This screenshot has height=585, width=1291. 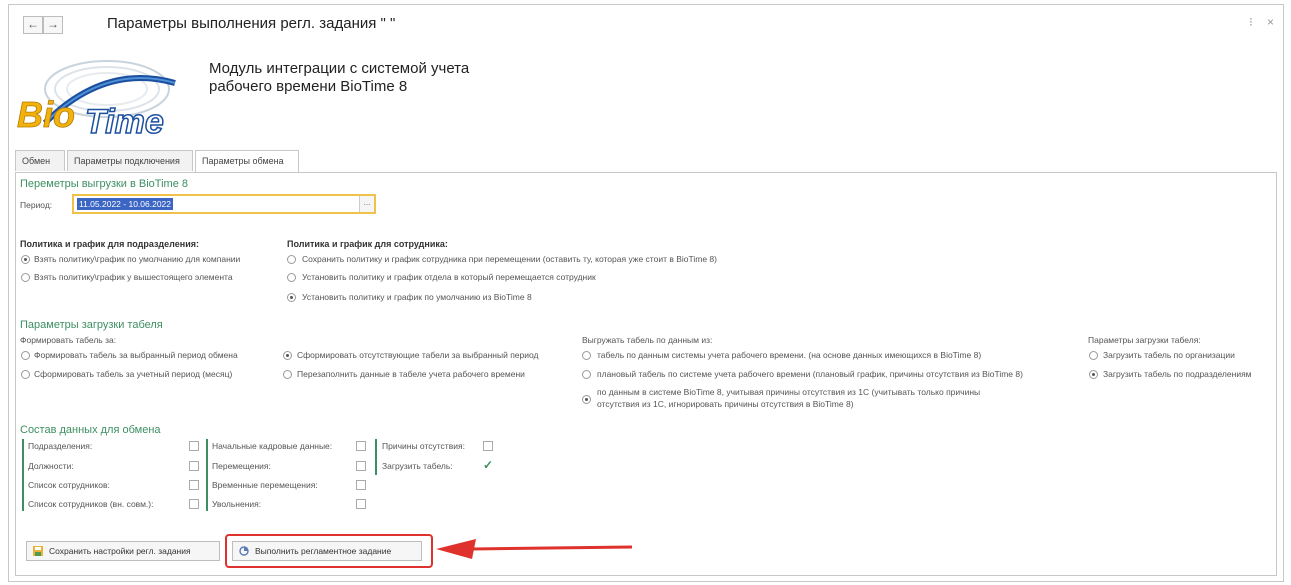 What do you see at coordinates (91, 504) in the screenshot?
I see `comp-employees-ext-label: Список сотрудников (вн. совм.):` at bounding box center [91, 504].